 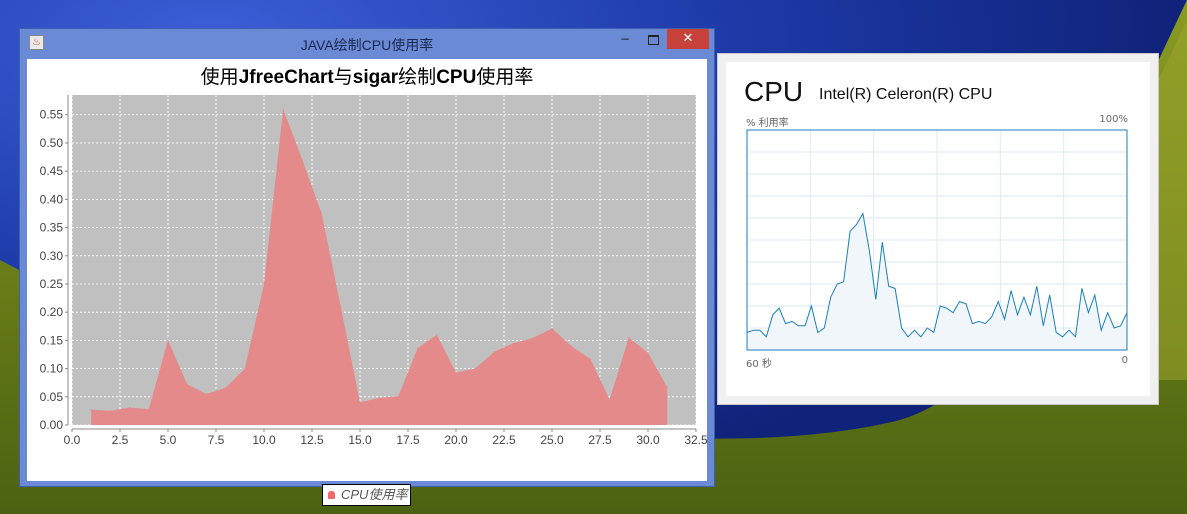 What do you see at coordinates (52, 115) in the screenshot?
I see `y-tick-label: 0.55` at bounding box center [52, 115].